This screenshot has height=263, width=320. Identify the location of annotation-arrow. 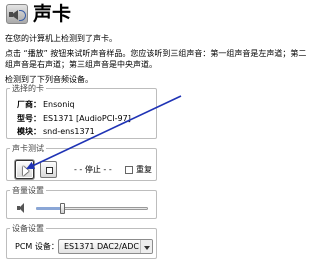
(104, 132).